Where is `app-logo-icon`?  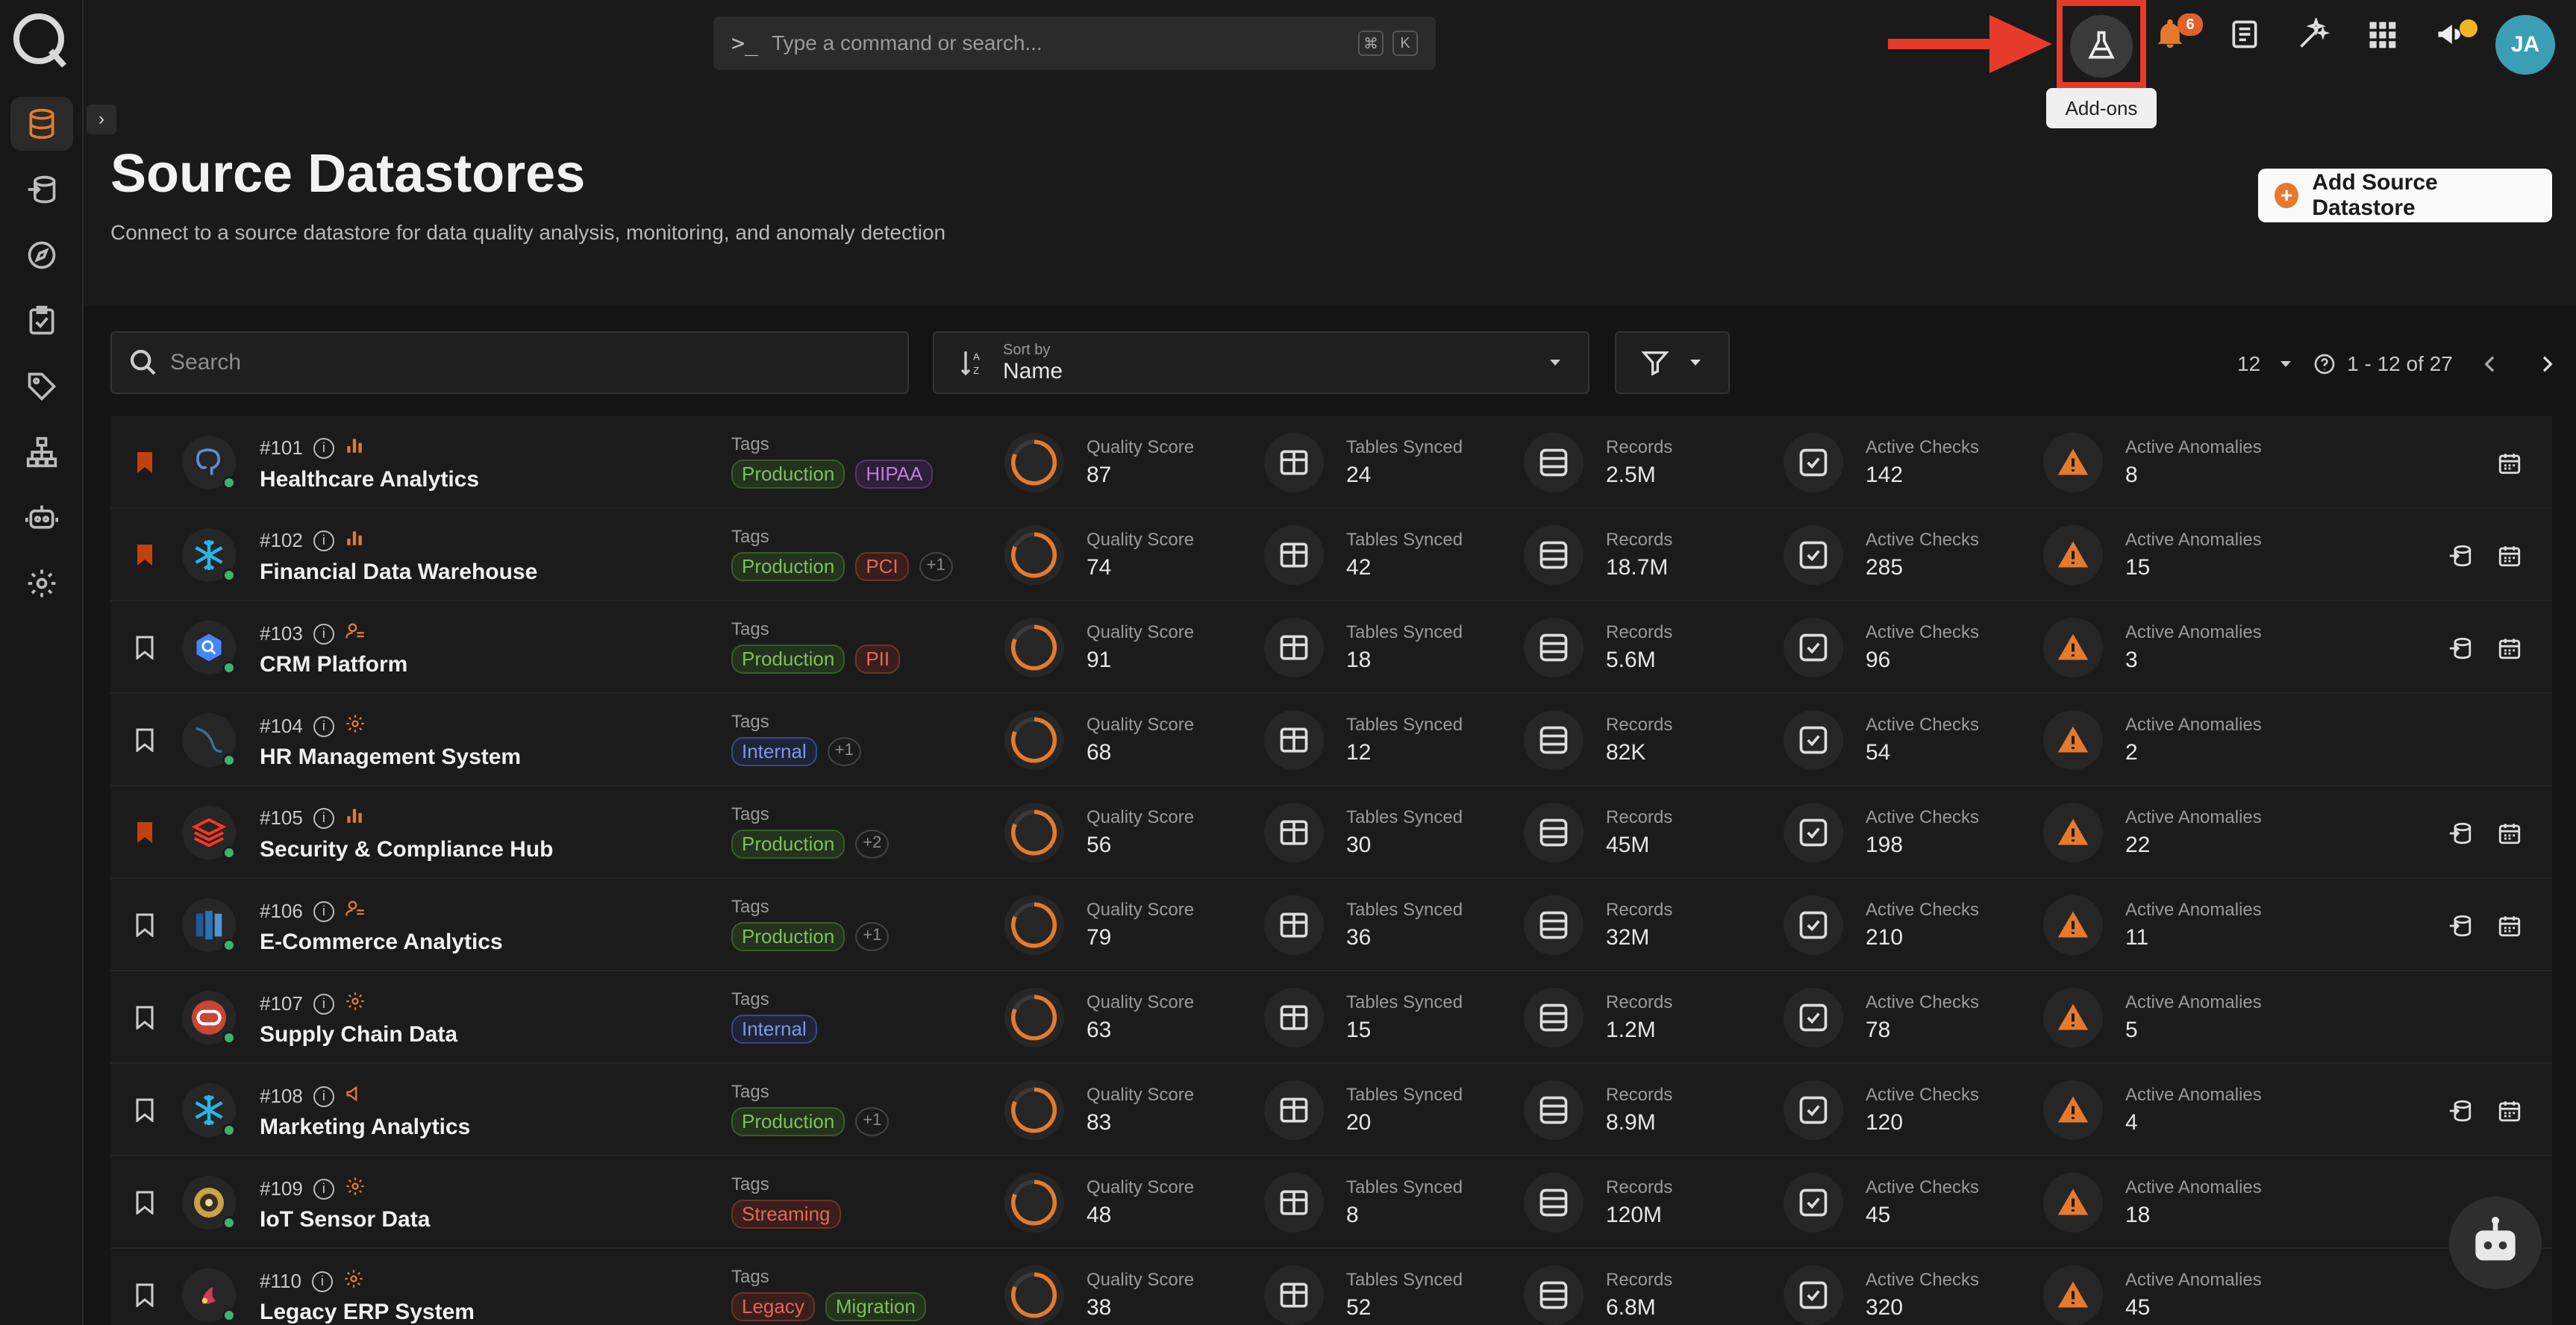 app-logo-icon is located at coordinates (40, 40).